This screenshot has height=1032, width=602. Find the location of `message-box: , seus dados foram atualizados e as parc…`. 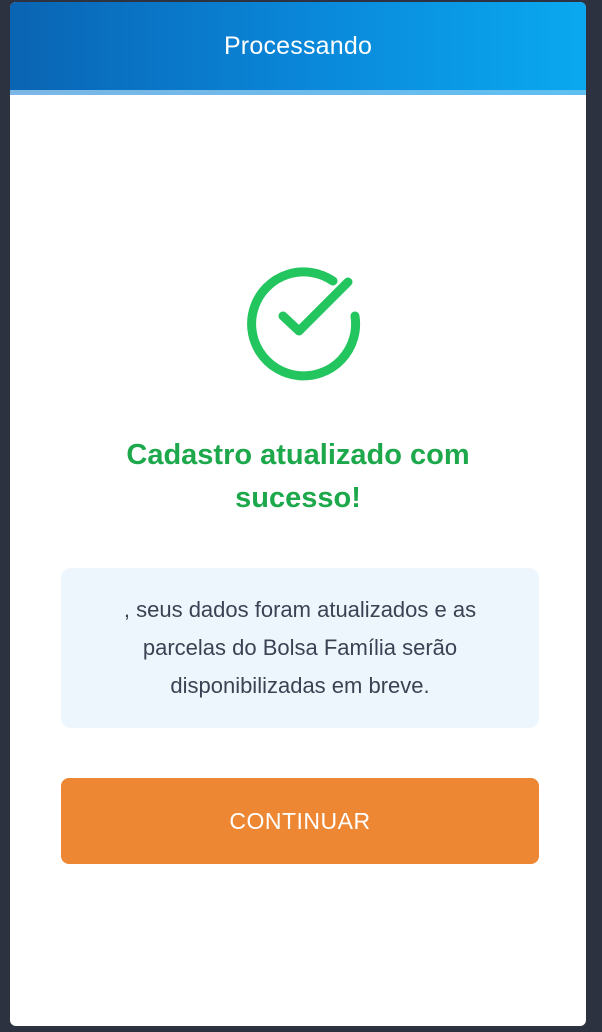

message-box: , seus dados foram atualizados e as parc… is located at coordinates (300, 648).